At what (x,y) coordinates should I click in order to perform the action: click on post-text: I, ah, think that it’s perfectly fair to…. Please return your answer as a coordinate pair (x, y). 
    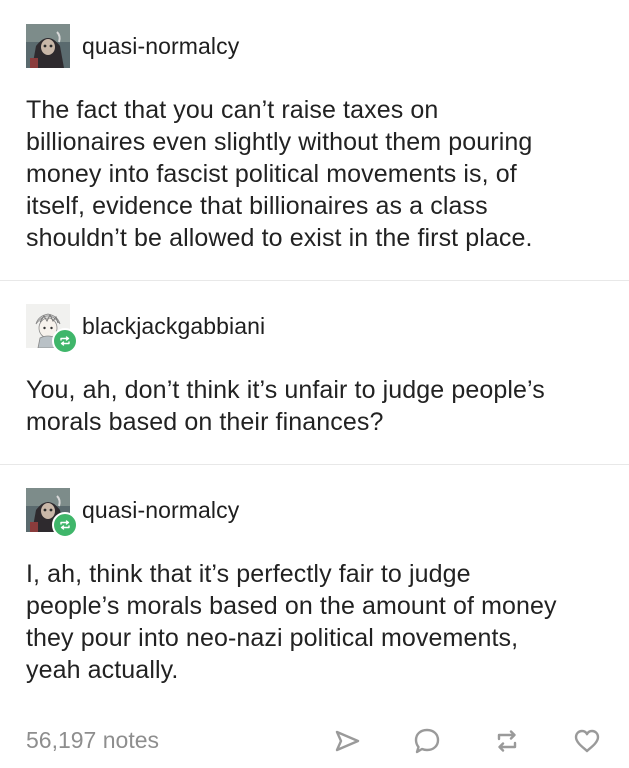
    Looking at the image, I should click on (291, 622).